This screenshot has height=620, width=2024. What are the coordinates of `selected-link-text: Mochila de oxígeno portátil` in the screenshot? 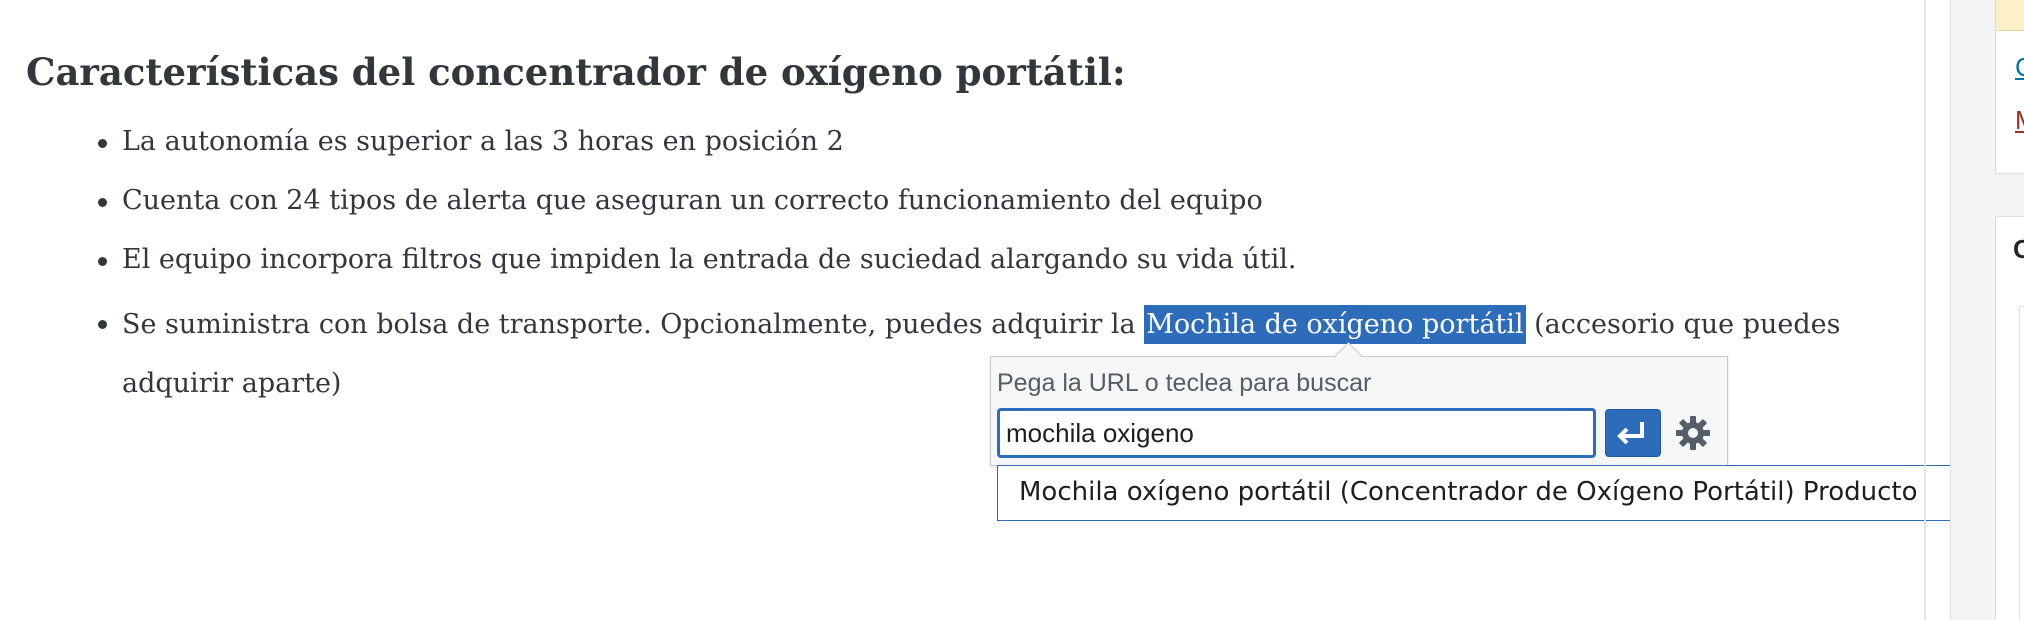 It's located at (1335, 324).